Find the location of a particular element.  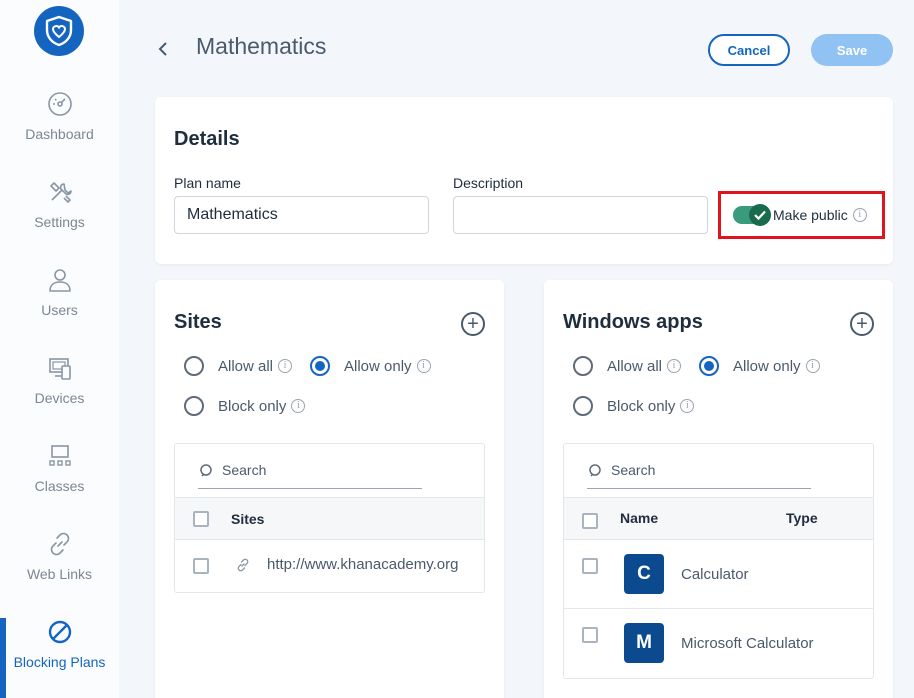

sites-block-only-option: Block only i is located at coordinates (245, 406).